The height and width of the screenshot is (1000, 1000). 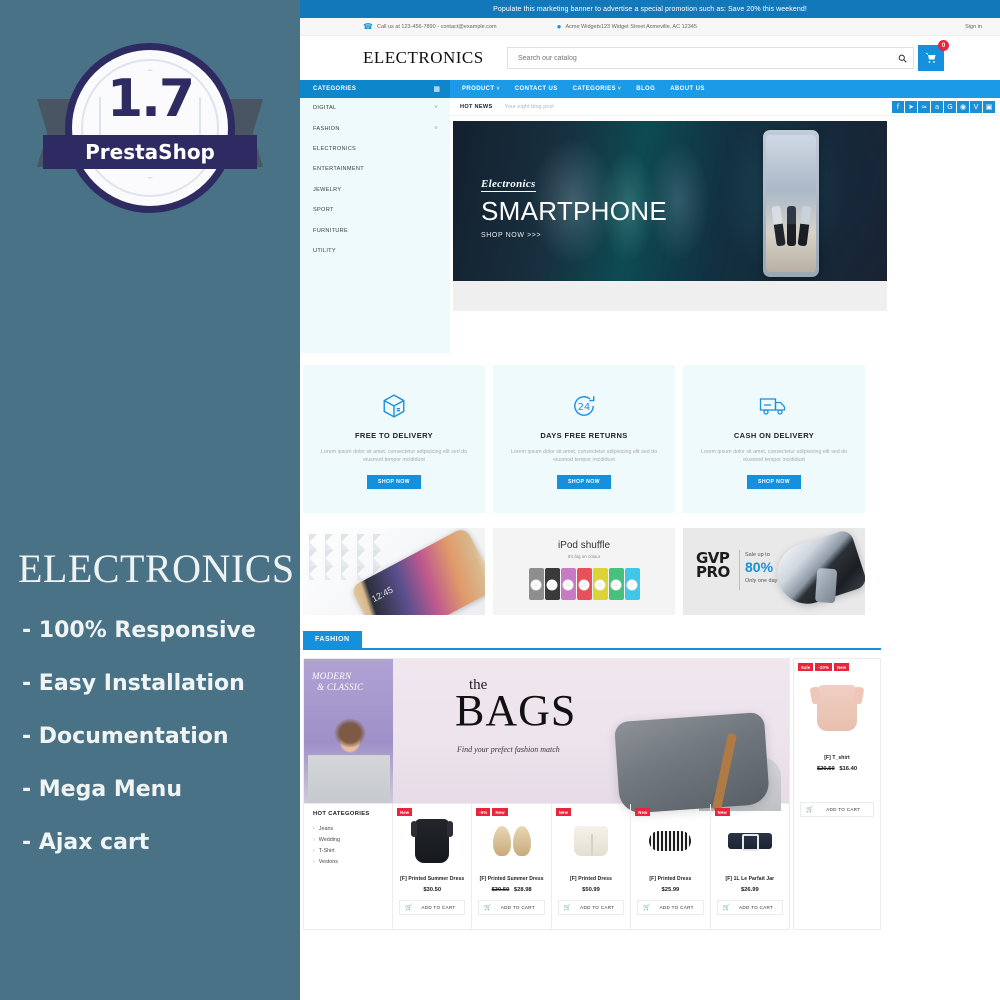 What do you see at coordinates (574, 235) in the screenshot?
I see `hero-cta: SHOP NOW >>>` at bounding box center [574, 235].